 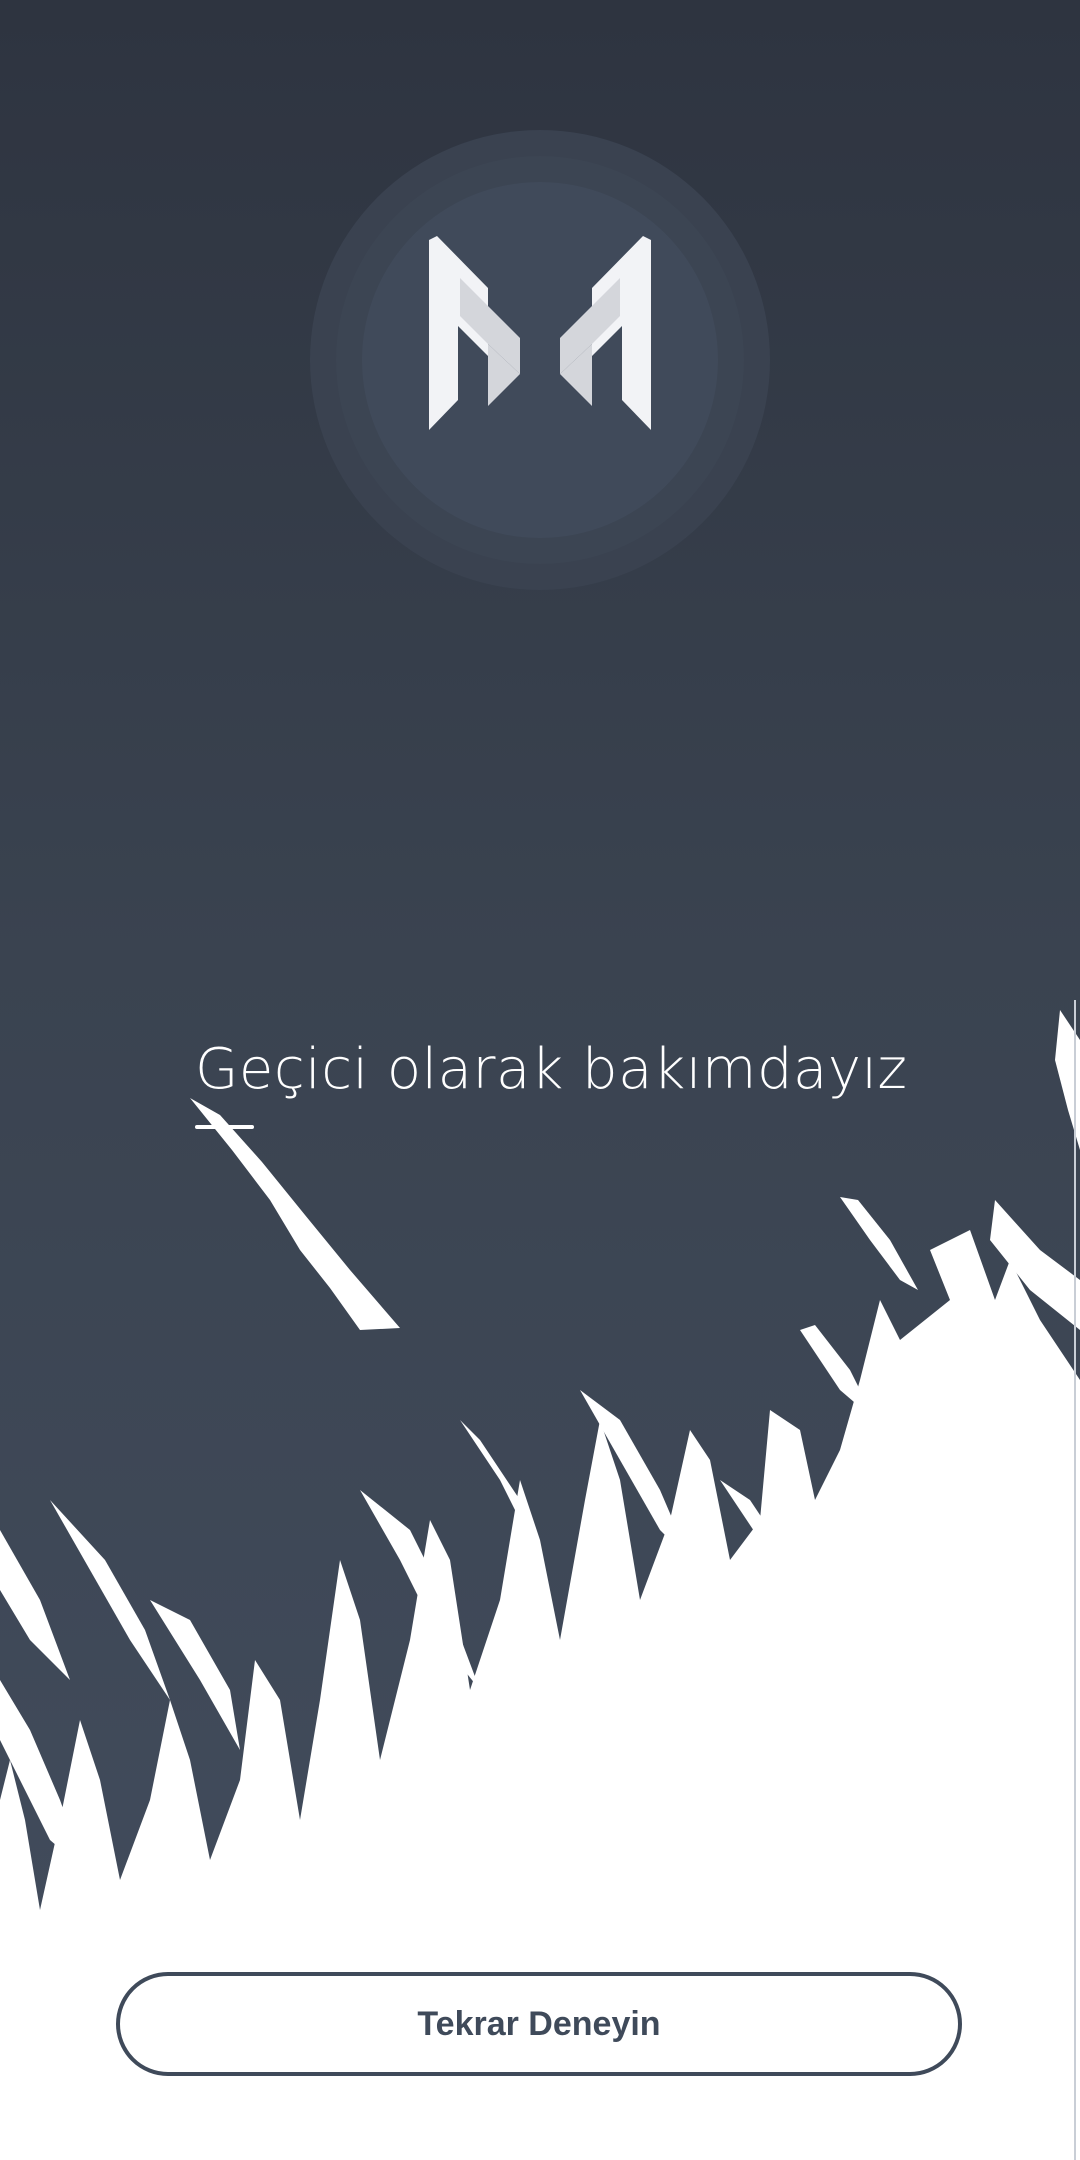 I want to click on m-logo-icon, so click(x=540, y=360).